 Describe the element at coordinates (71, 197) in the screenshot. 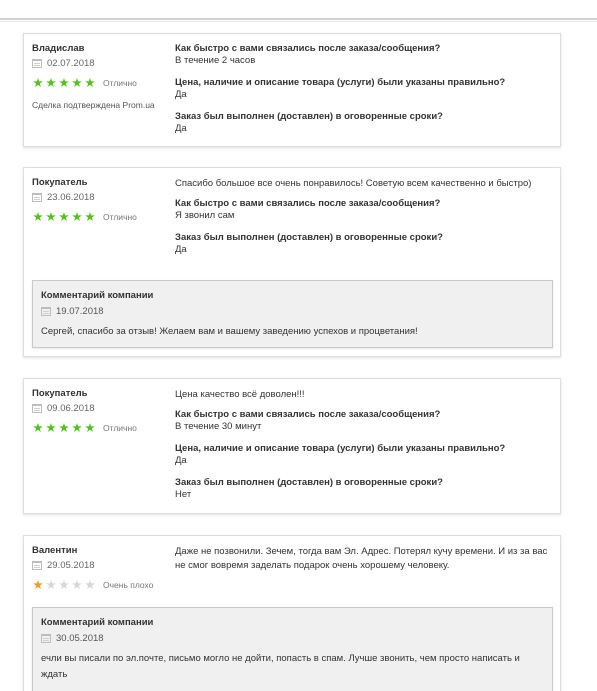

I see `review-date-text: 23.06.2018` at that location.